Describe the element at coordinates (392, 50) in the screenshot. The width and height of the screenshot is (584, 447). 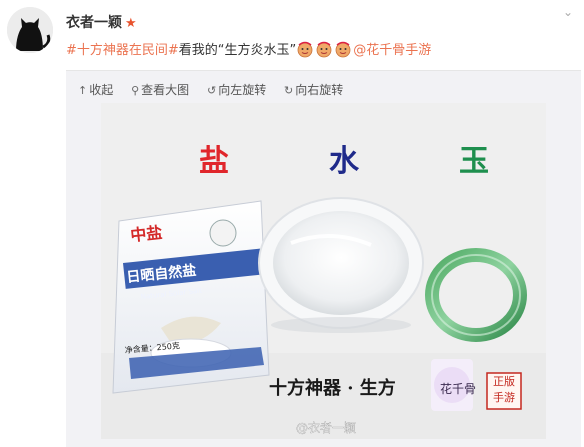
I see `mention-link: @花千骨手游` at that location.